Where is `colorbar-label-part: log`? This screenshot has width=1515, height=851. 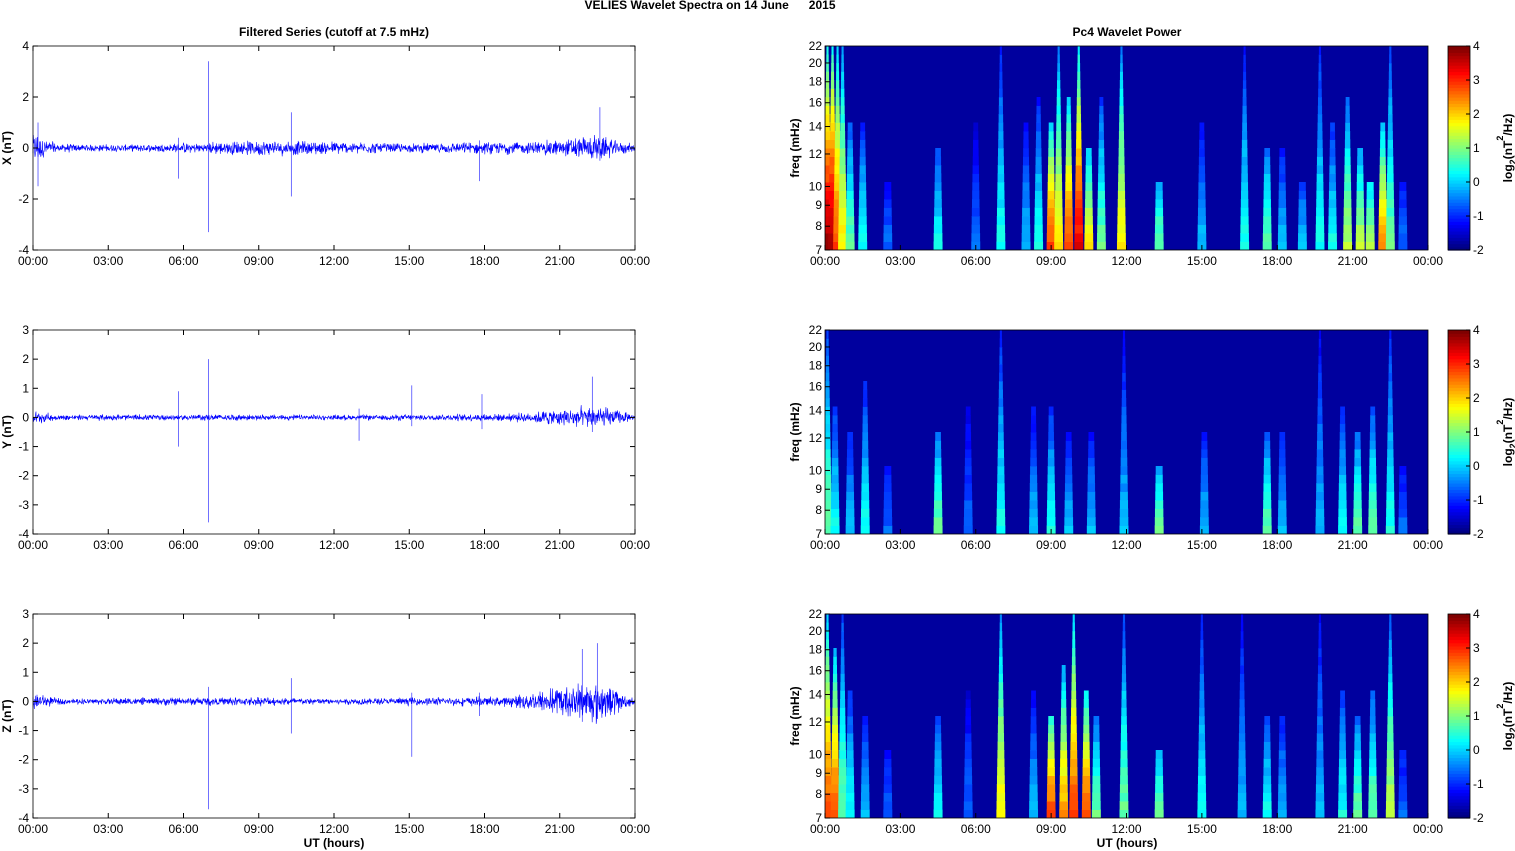
colorbar-label-part: log is located at coordinates (1508, 741).